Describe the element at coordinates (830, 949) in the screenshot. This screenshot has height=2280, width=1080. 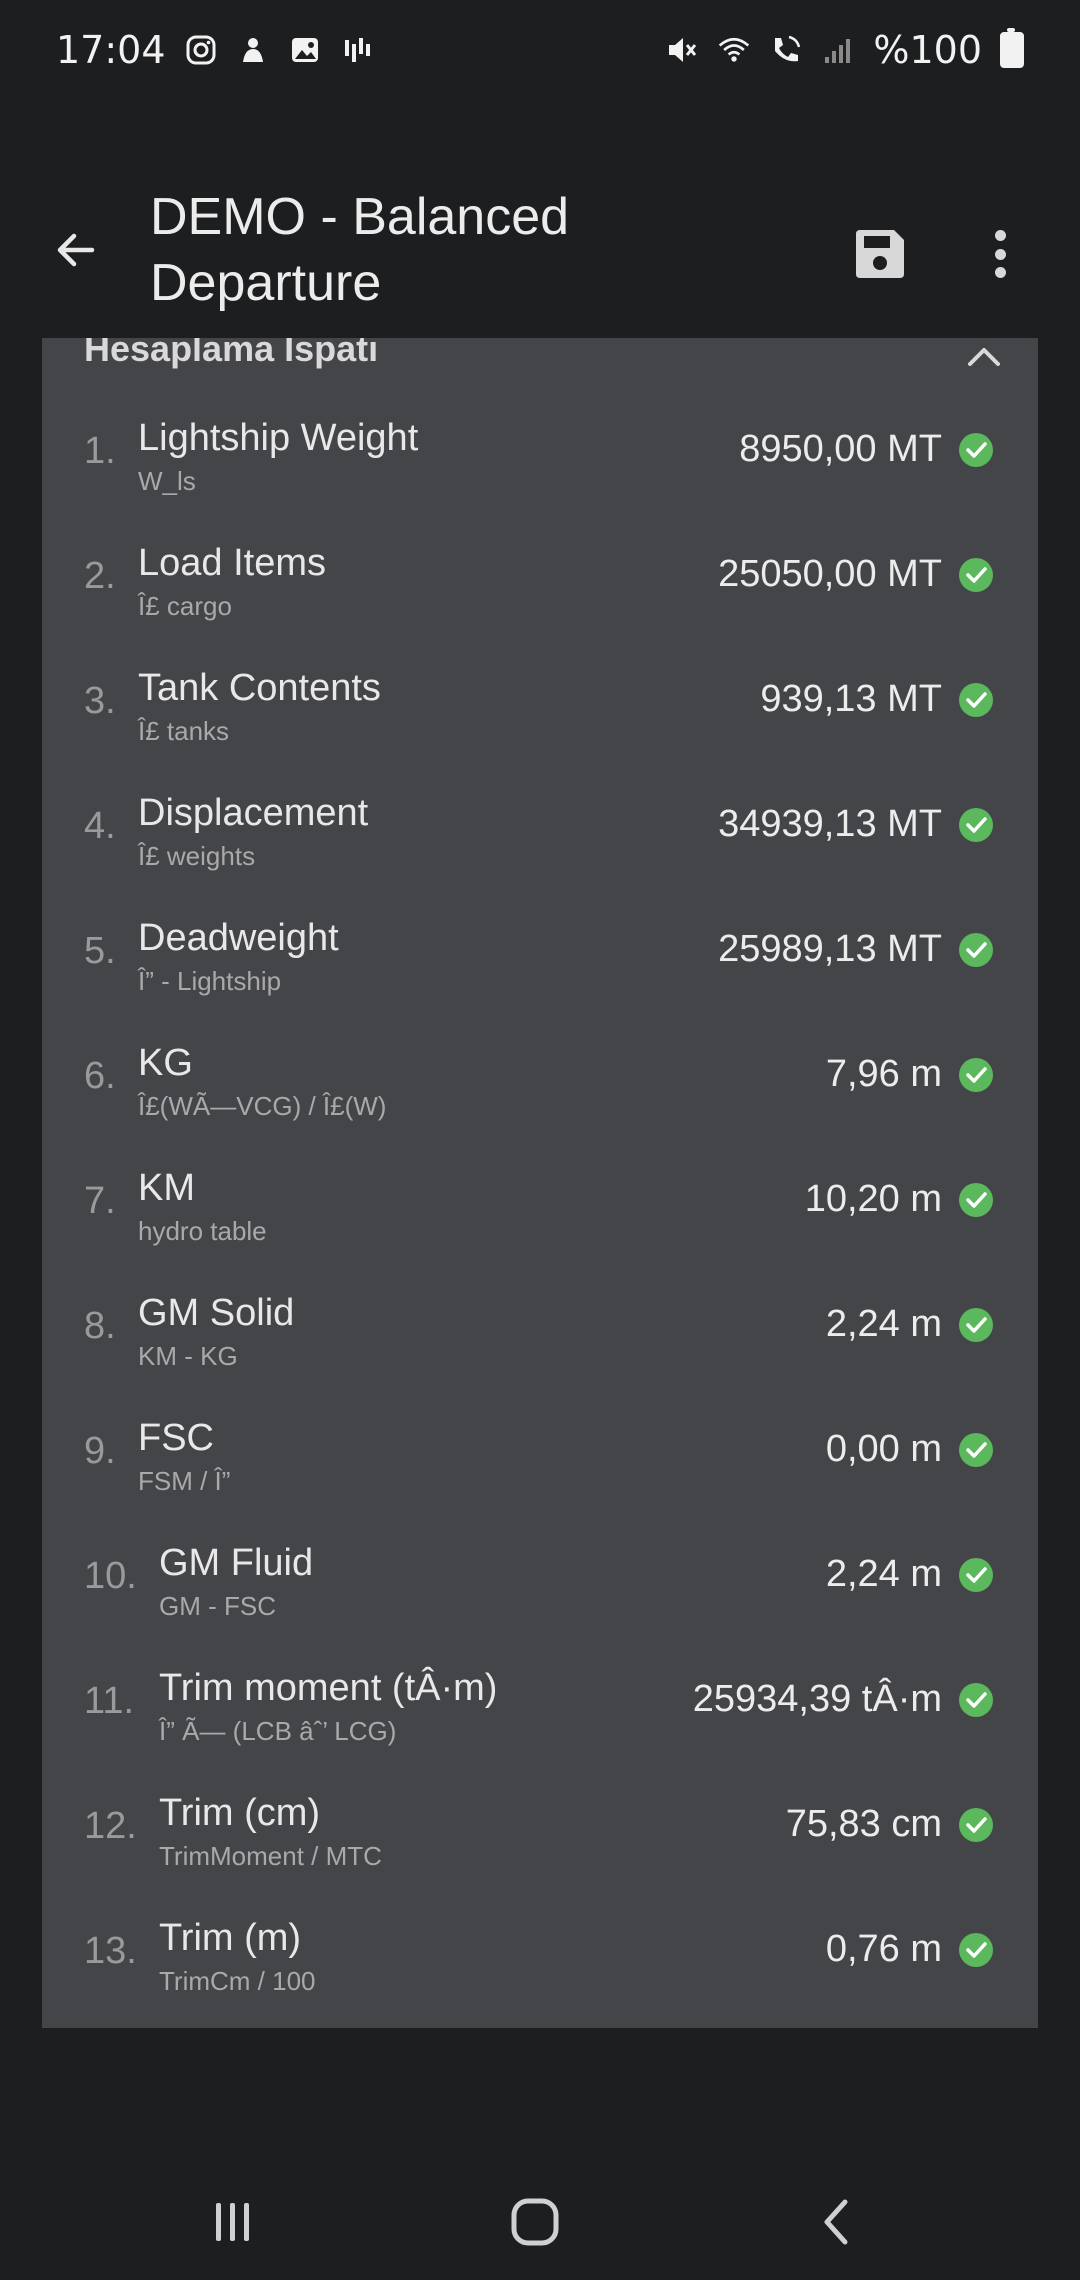
I see `row-value: 25989,13 MT` at that location.